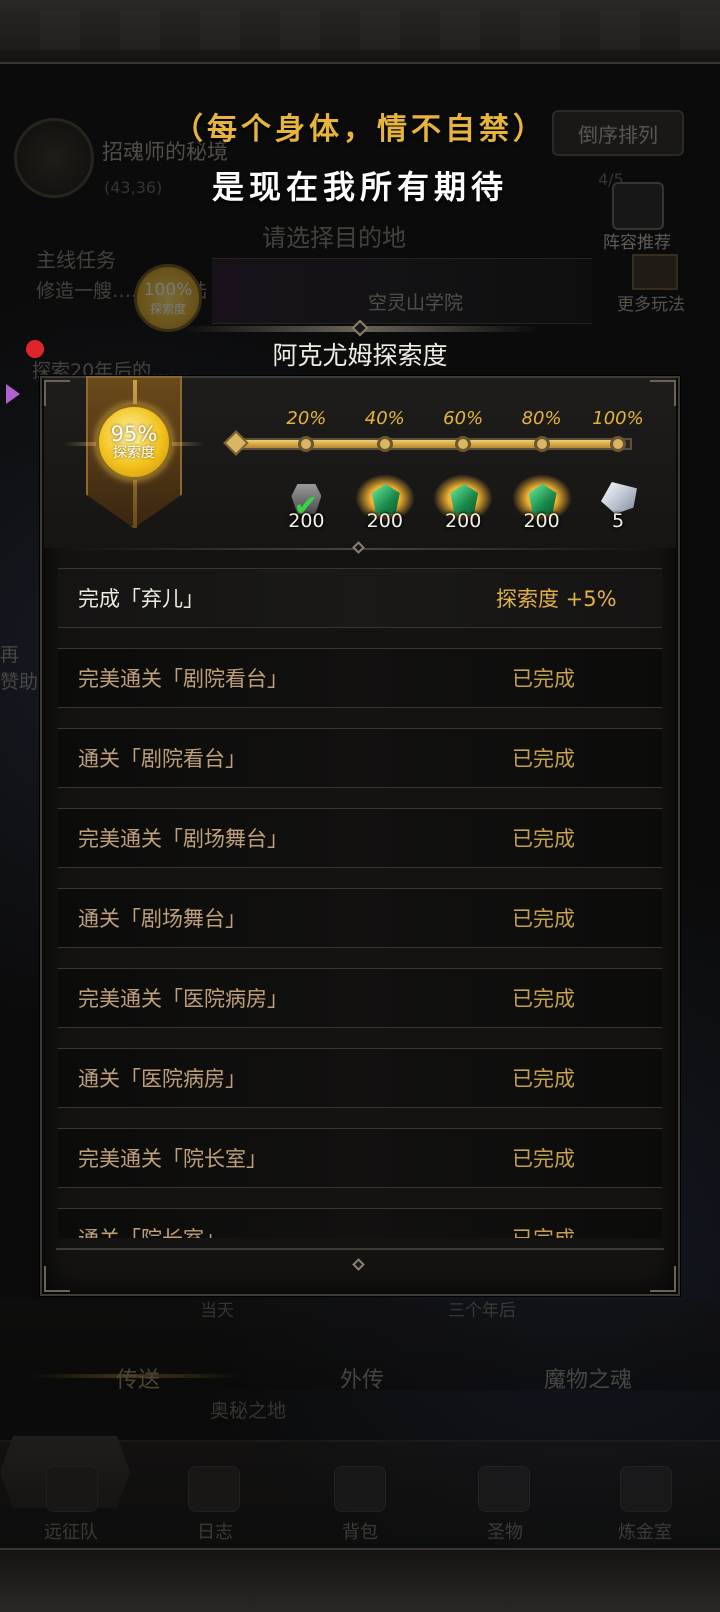 The height and width of the screenshot is (1612, 720). Describe the element at coordinates (360, 32) in the screenshot. I see `top-frame` at that location.